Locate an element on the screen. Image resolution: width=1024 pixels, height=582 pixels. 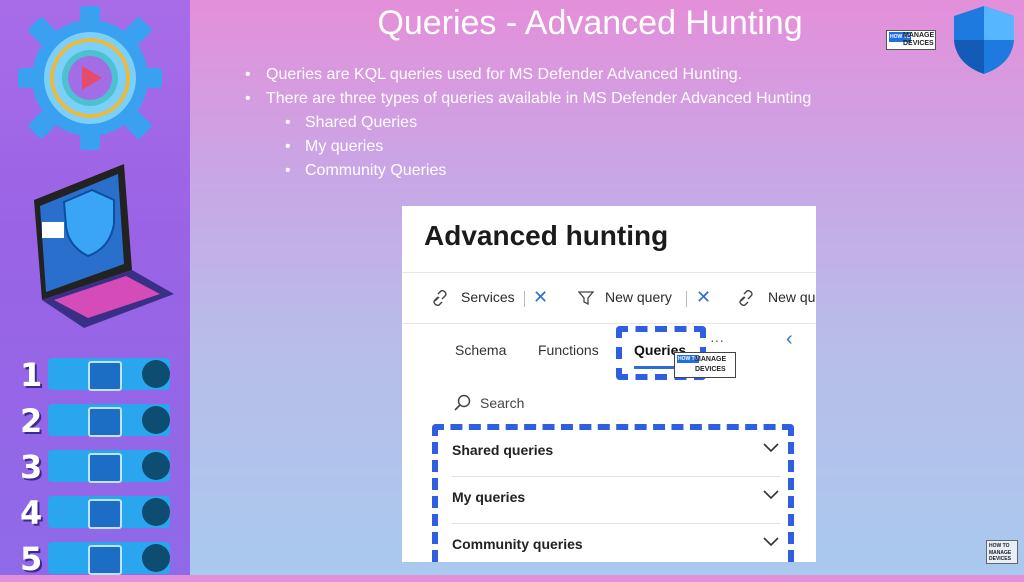
chevron-left-icon: ‹ is located at coordinates (789, 339).